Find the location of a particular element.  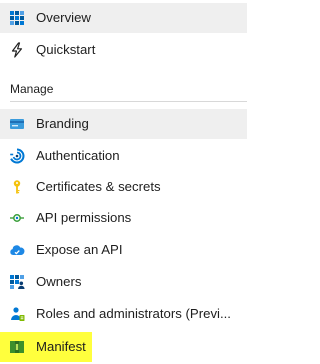

quickstart-bolt-icon is located at coordinates (17, 50).